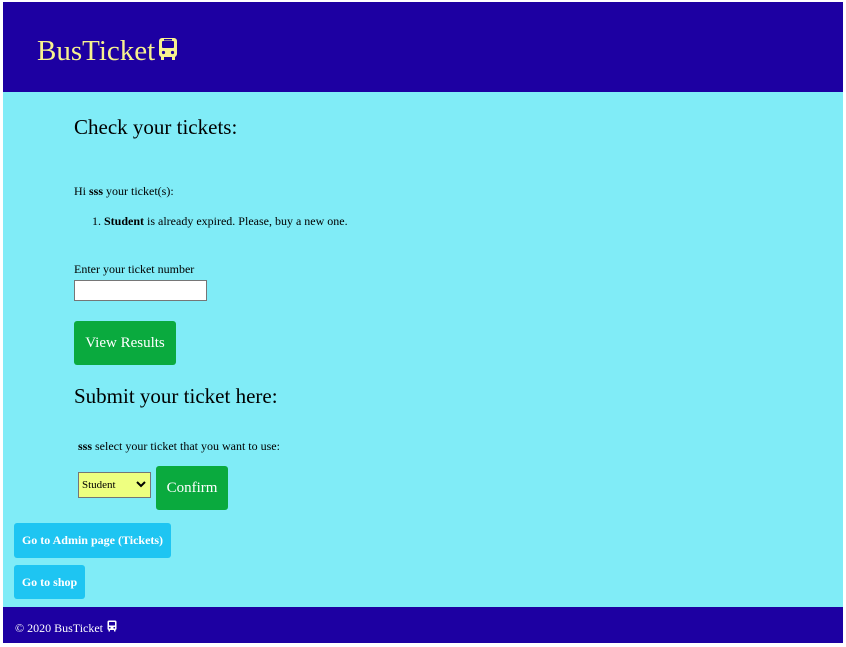 This screenshot has width=846, height=647. Describe the element at coordinates (96, 51) in the screenshot. I see `brand-name: BusTicket` at that location.